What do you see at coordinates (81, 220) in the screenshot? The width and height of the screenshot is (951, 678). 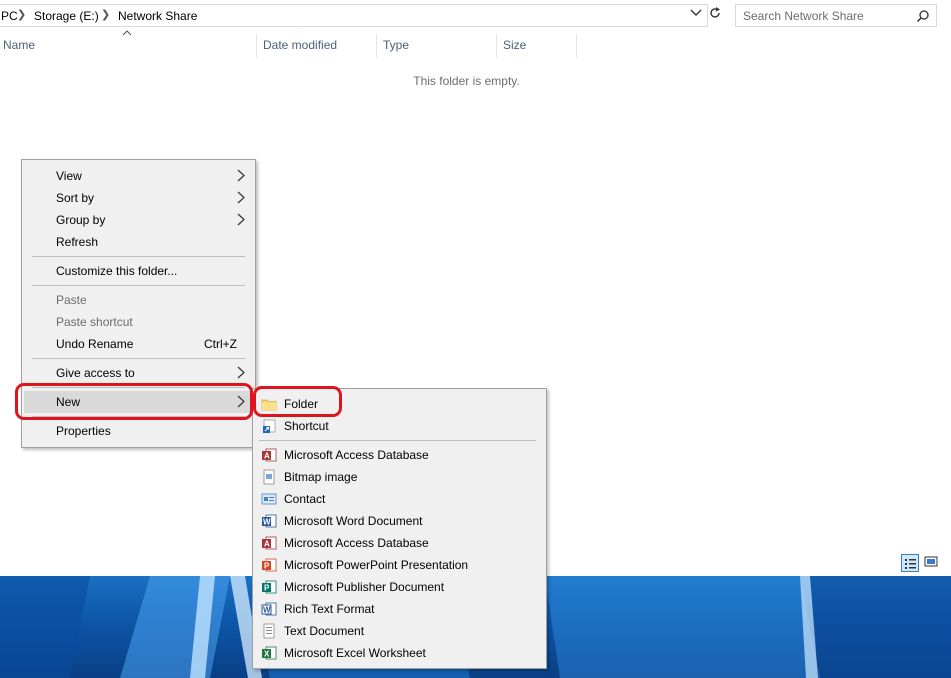 I see `menu-item-label: Group by` at bounding box center [81, 220].